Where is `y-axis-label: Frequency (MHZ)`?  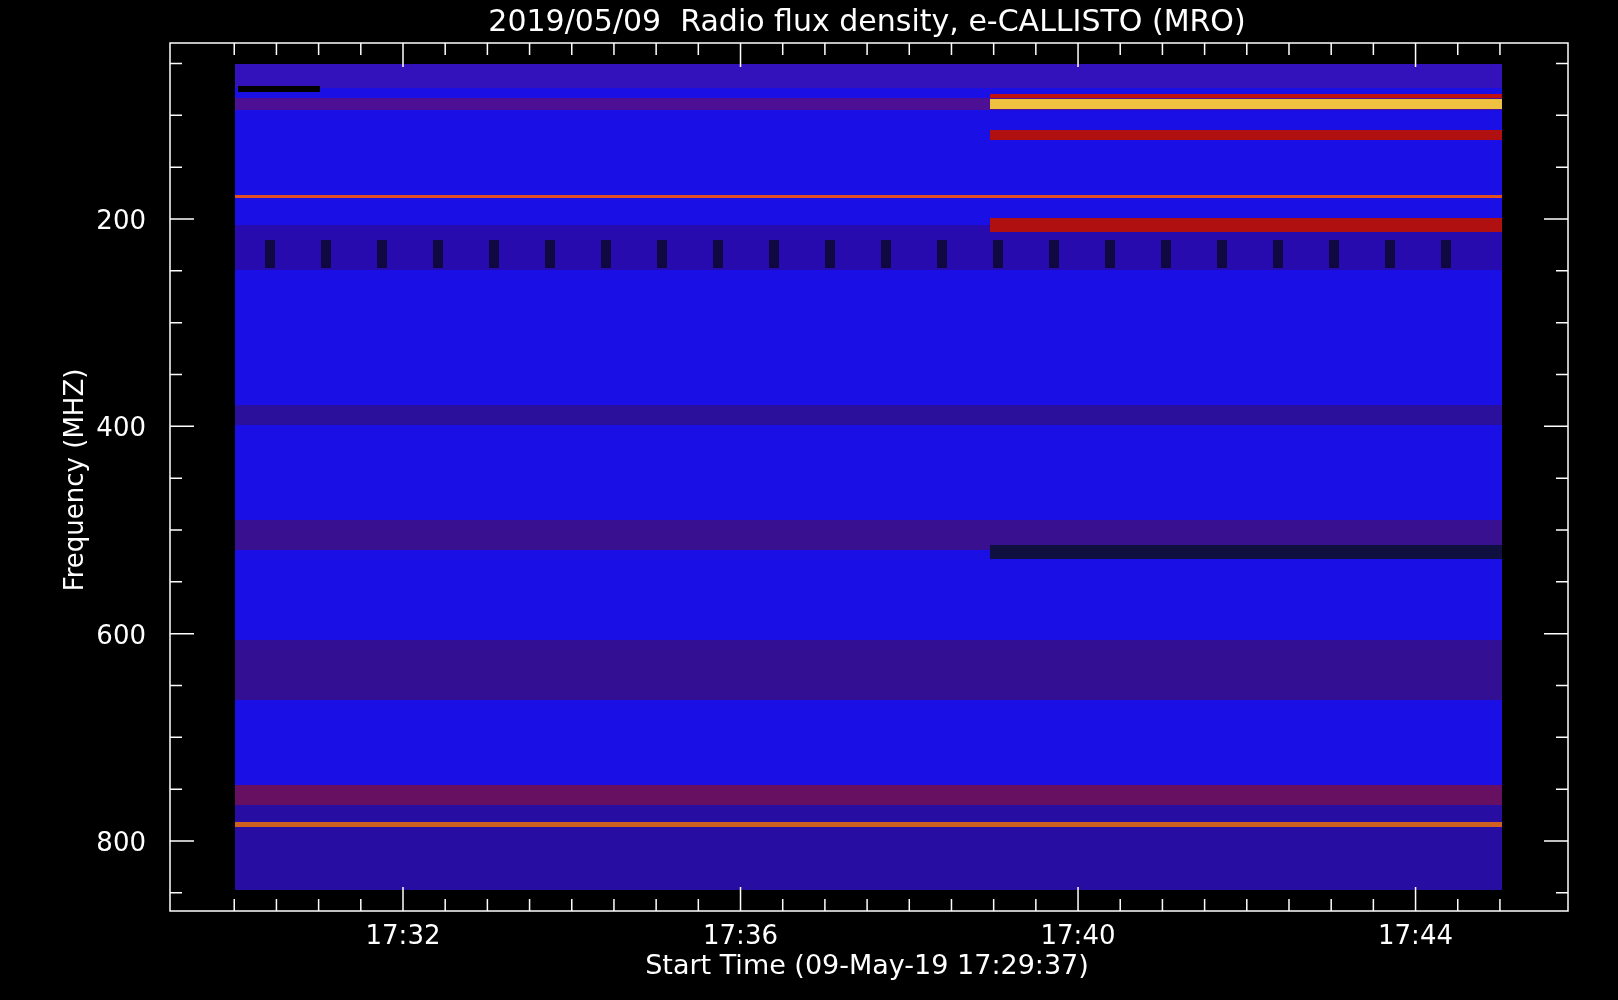
y-axis-label: Frequency (MHZ) is located at coordinates (74, 480).